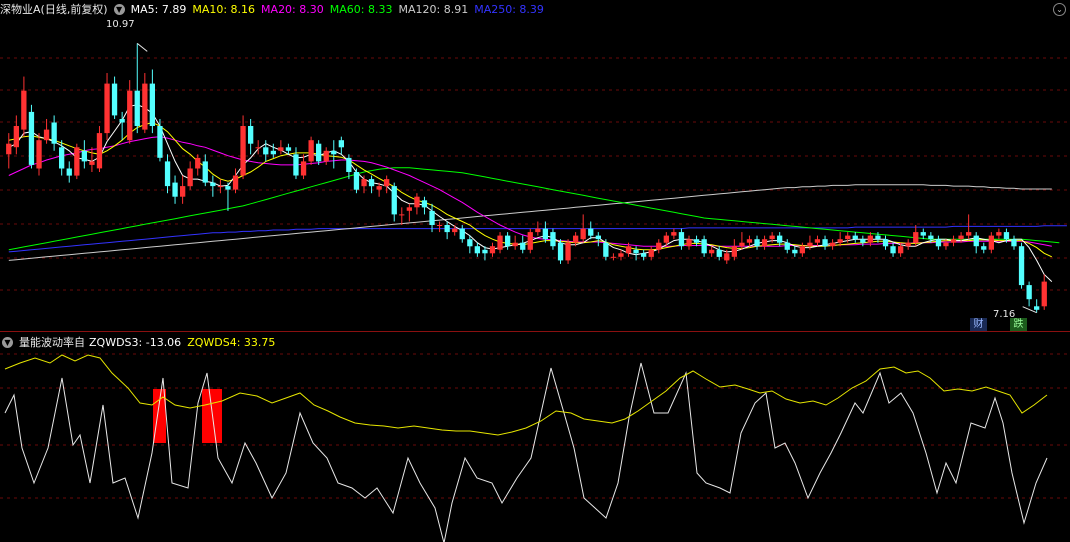  What do you see at coordinates (1018, 325) in the screenshot?
I see `limit-down-tag: 跌` at bounding box center [1018, 325].